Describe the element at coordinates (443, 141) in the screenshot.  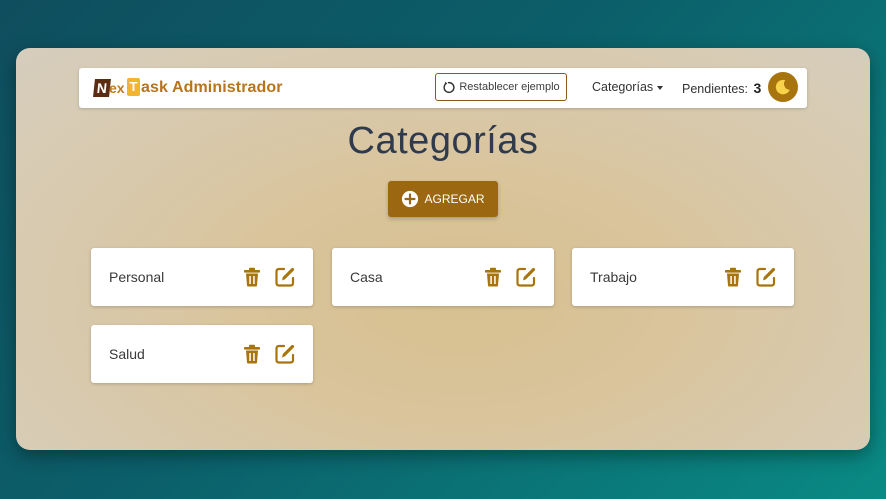
I see `page-title: Categorías` at that location.